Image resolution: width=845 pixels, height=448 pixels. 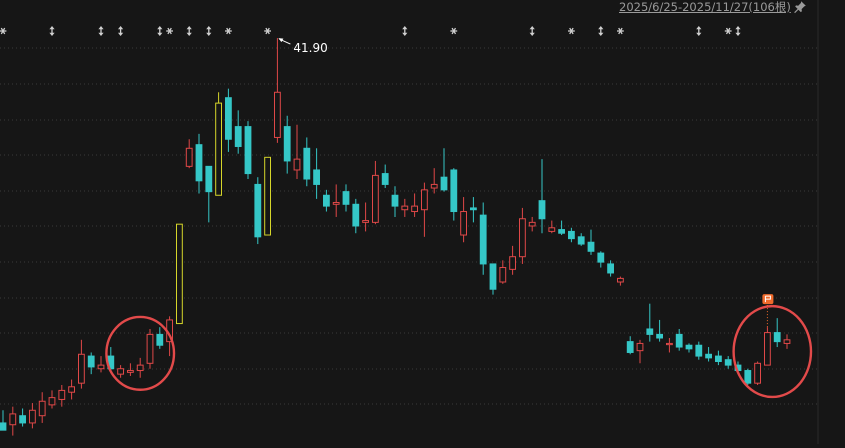 What do you see at coordinates (370, 31) in the screenshot?
I see `event-markers` at bounding box center [370, 31].